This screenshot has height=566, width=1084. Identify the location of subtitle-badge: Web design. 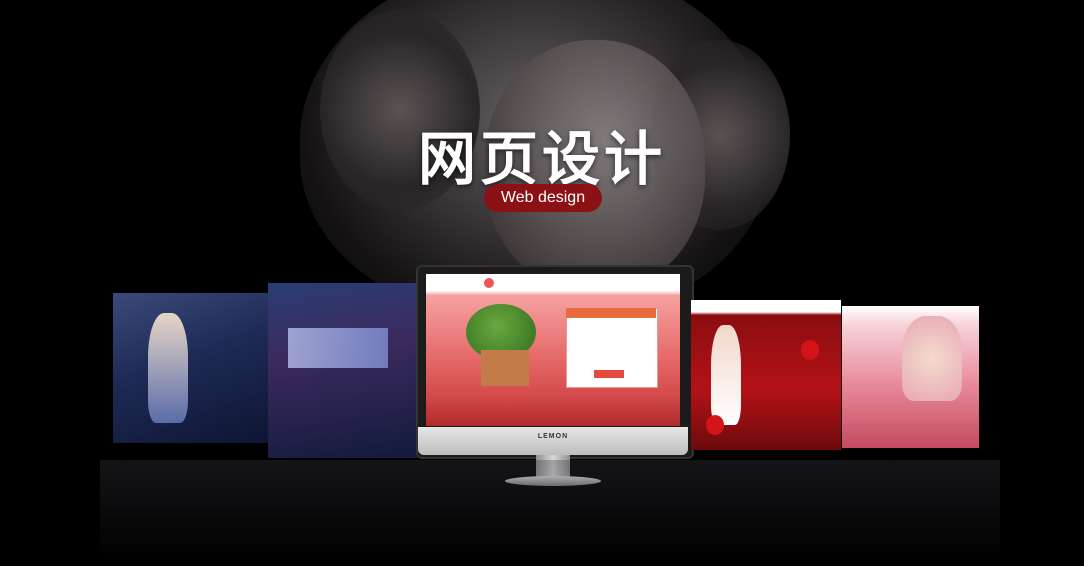
(543, 198).